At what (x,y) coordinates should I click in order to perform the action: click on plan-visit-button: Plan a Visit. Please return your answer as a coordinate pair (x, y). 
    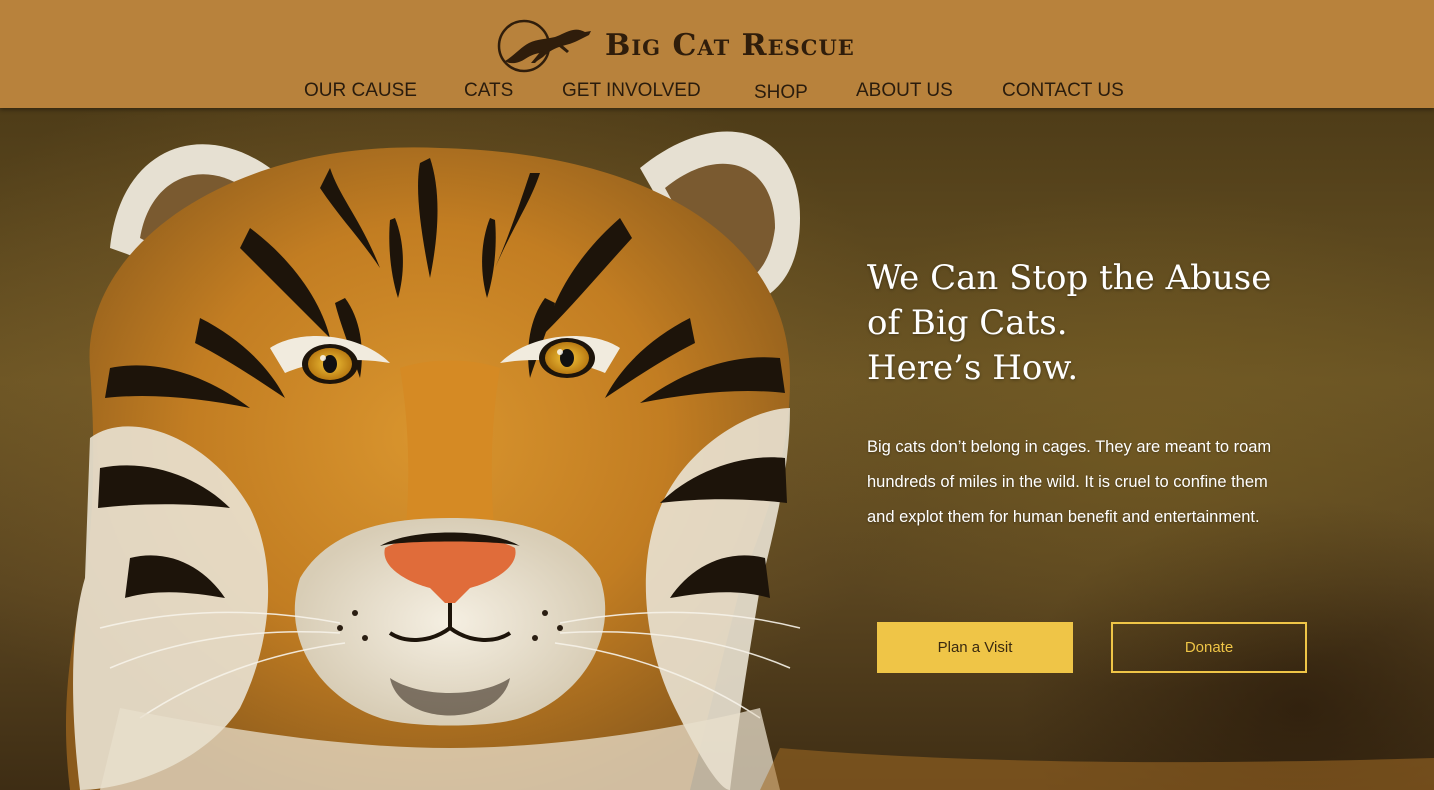
    Looking at the image, I should click on (975, 647).